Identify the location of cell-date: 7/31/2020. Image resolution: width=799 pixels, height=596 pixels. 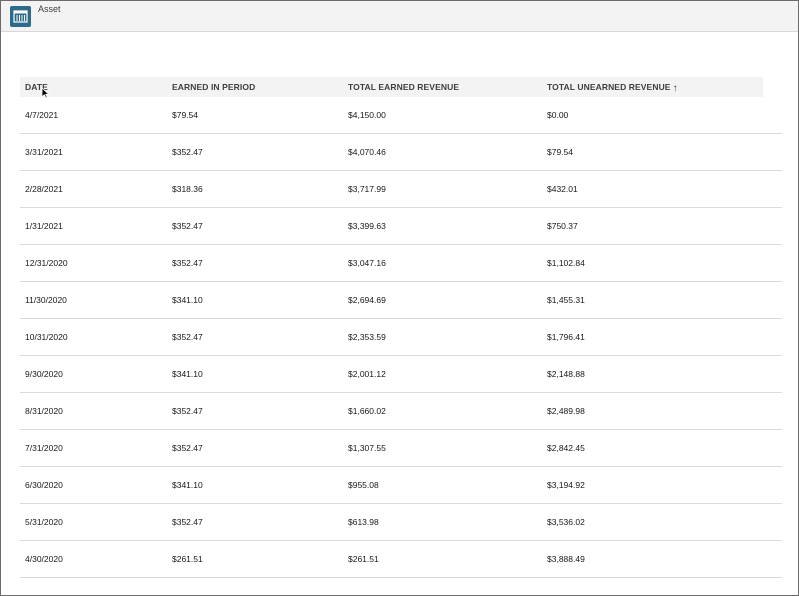
(44, 448).